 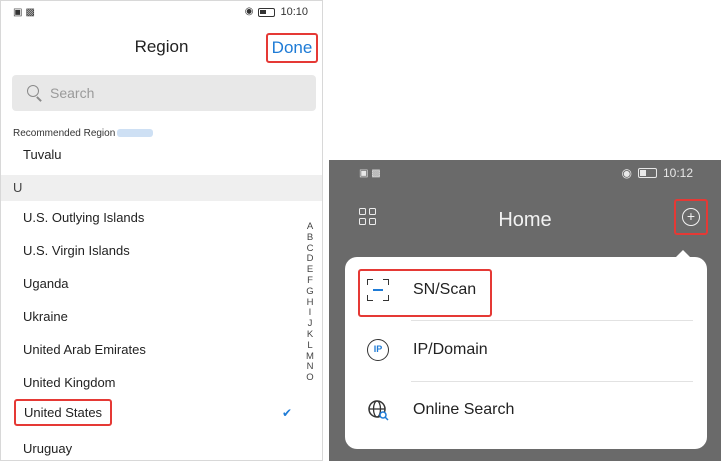 I want to click on scan-icon, so click(x=378, y=290).